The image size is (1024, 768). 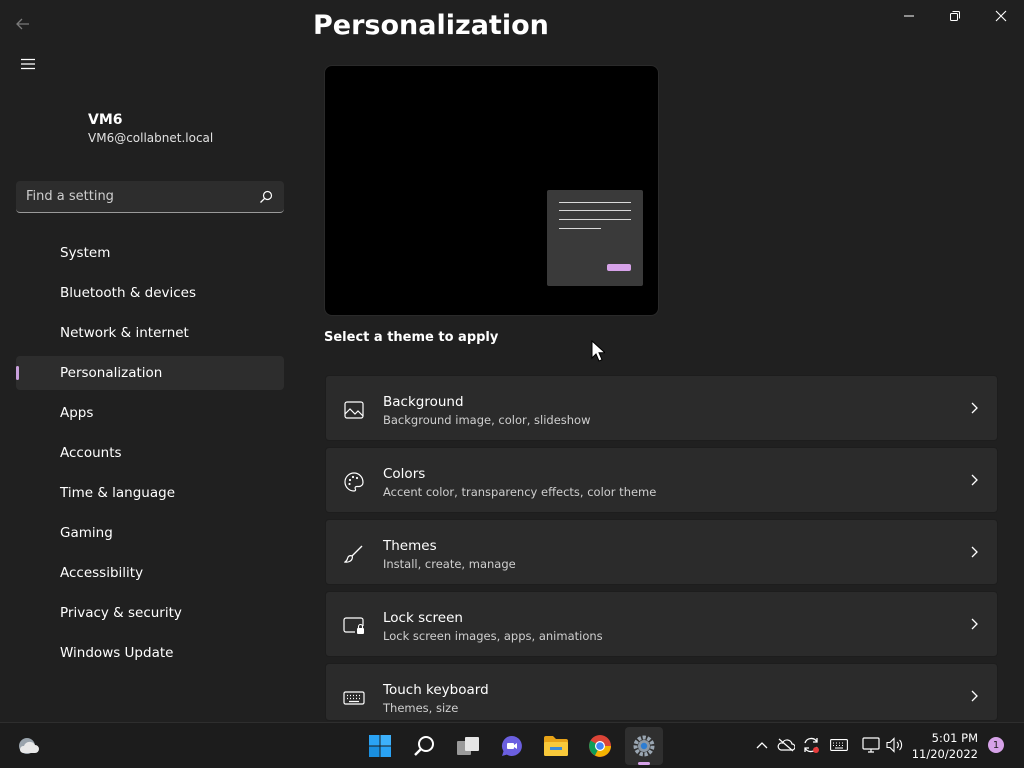 What do you see at coordinates (91, 453) in the screenshot?
I see `sidebar-item-label: Accounts` at bounding box center [91, 453].